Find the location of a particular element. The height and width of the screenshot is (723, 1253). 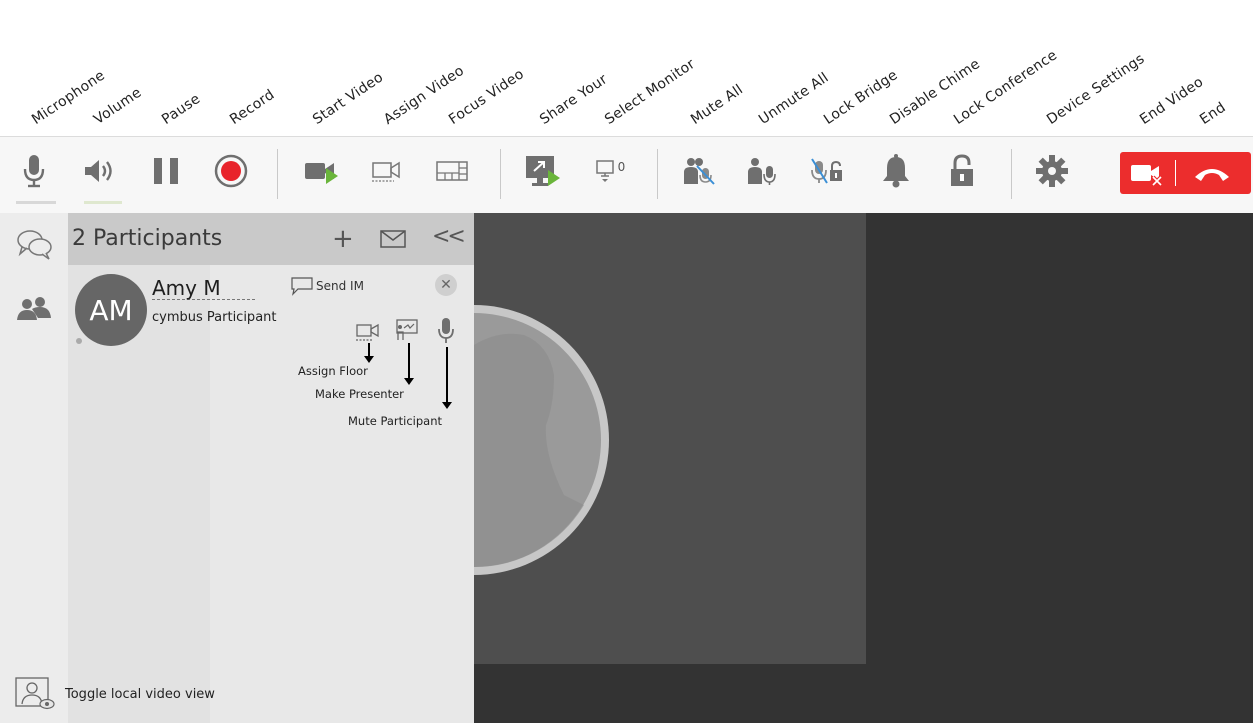

make-presenter-label: Make Presenter is located at coordinates (359, 394).